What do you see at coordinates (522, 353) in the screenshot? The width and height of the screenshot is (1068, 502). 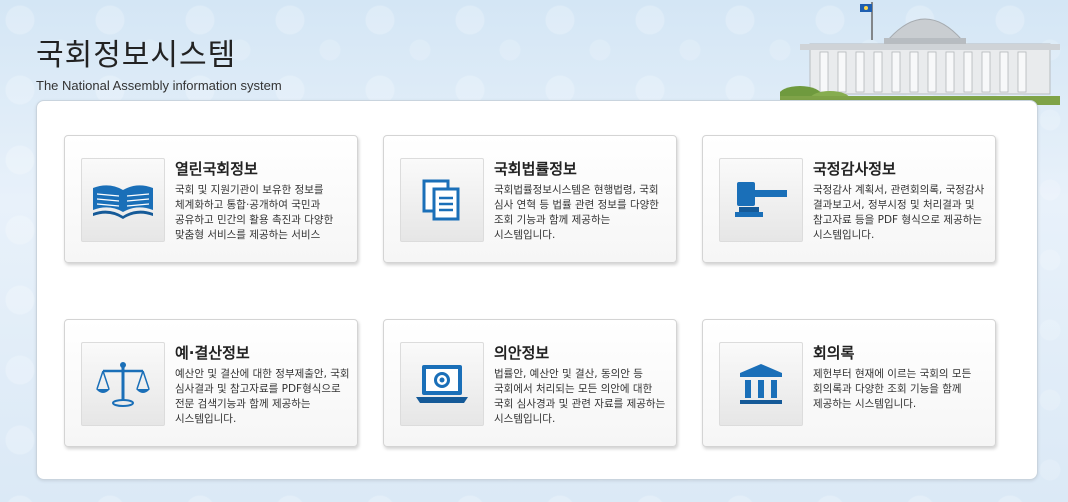 I see `card-title: 의안정보` at bounding box center [522, 353].